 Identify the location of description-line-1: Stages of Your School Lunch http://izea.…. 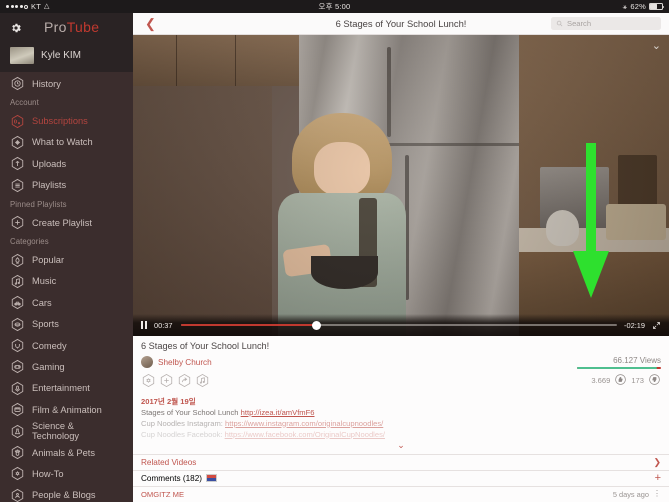
(228, 412).